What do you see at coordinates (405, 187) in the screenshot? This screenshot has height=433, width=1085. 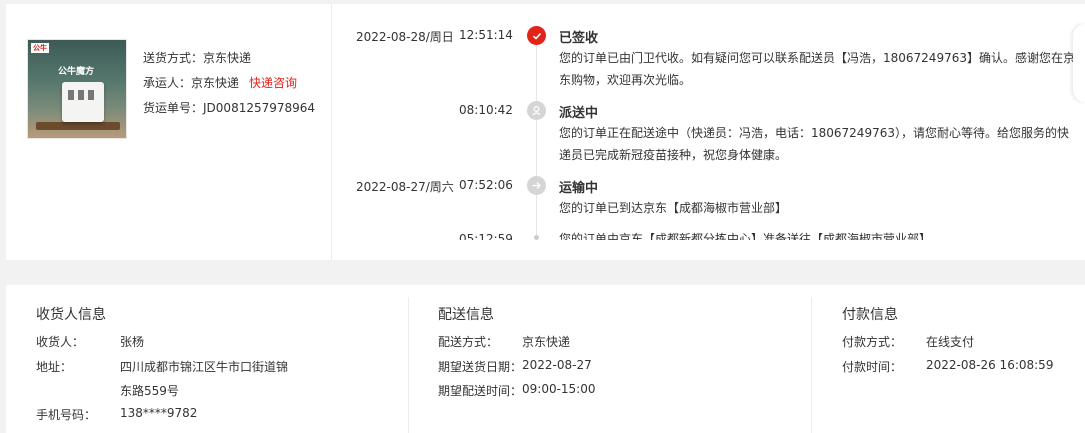 I see `tracking-date: 2022-08-27/周六` at bounding box center [405, 187].